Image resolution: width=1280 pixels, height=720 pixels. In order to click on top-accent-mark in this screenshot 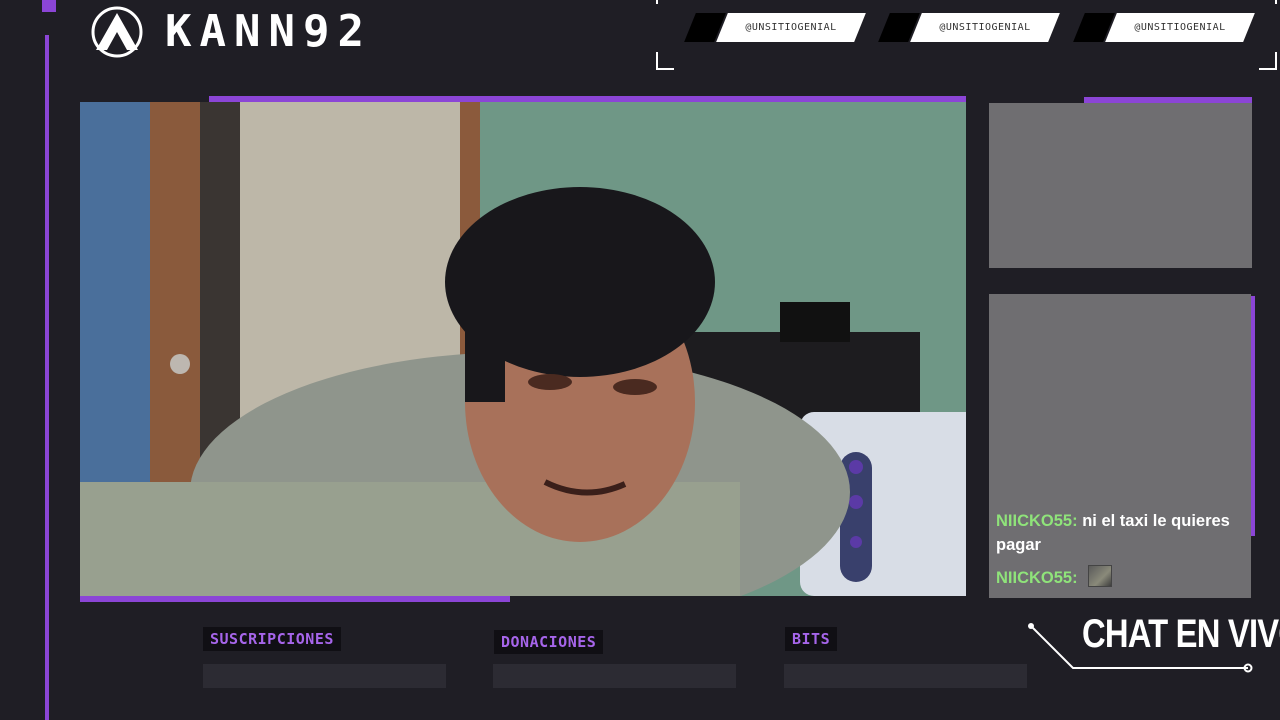, I will do `click(49, 6)`.